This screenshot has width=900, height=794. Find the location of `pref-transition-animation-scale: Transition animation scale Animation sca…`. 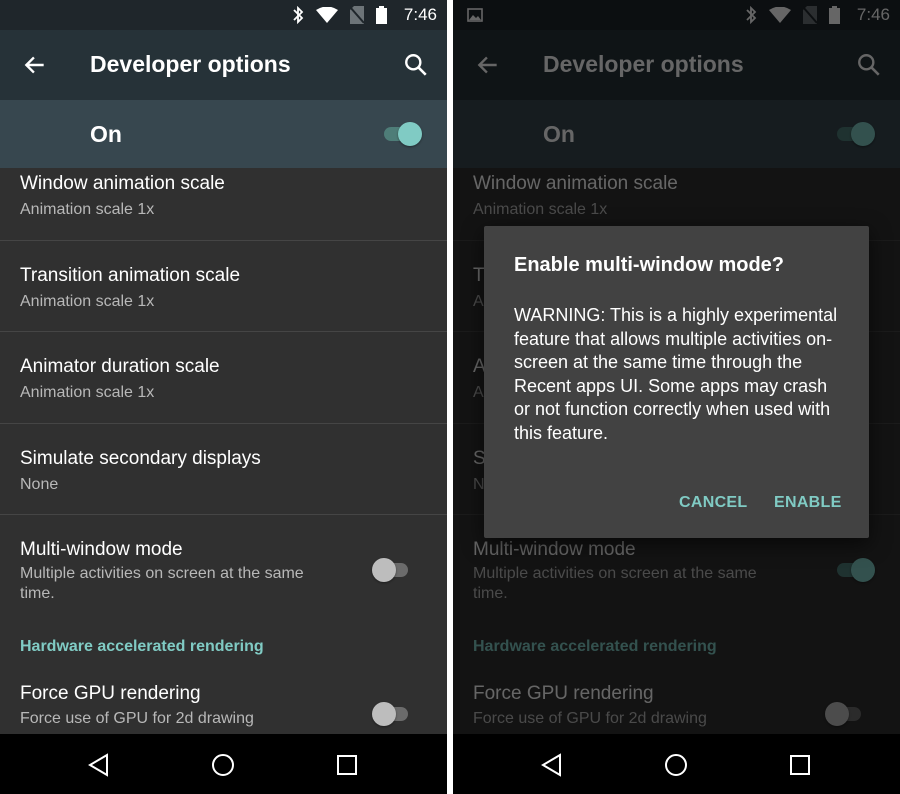

pref-transition-animation-scale: Transition animation scale Animation sca… is located at coordinates (223, 286).